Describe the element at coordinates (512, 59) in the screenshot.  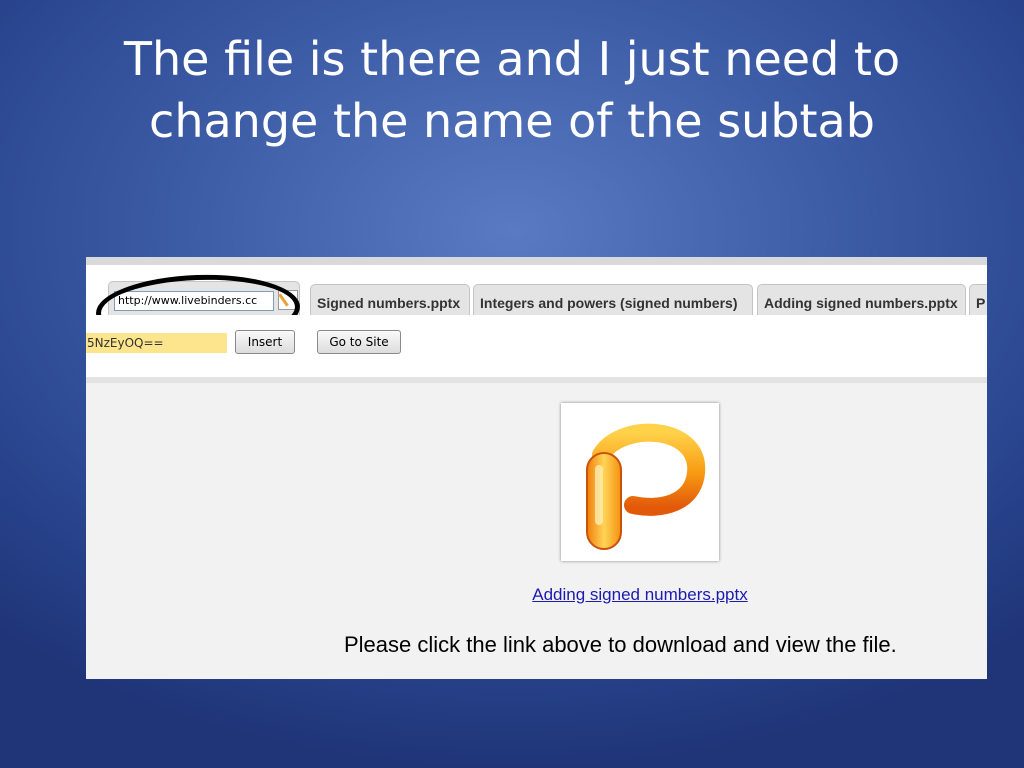
I see `slide-title-line-1: The file is there and I just need to` at that location.